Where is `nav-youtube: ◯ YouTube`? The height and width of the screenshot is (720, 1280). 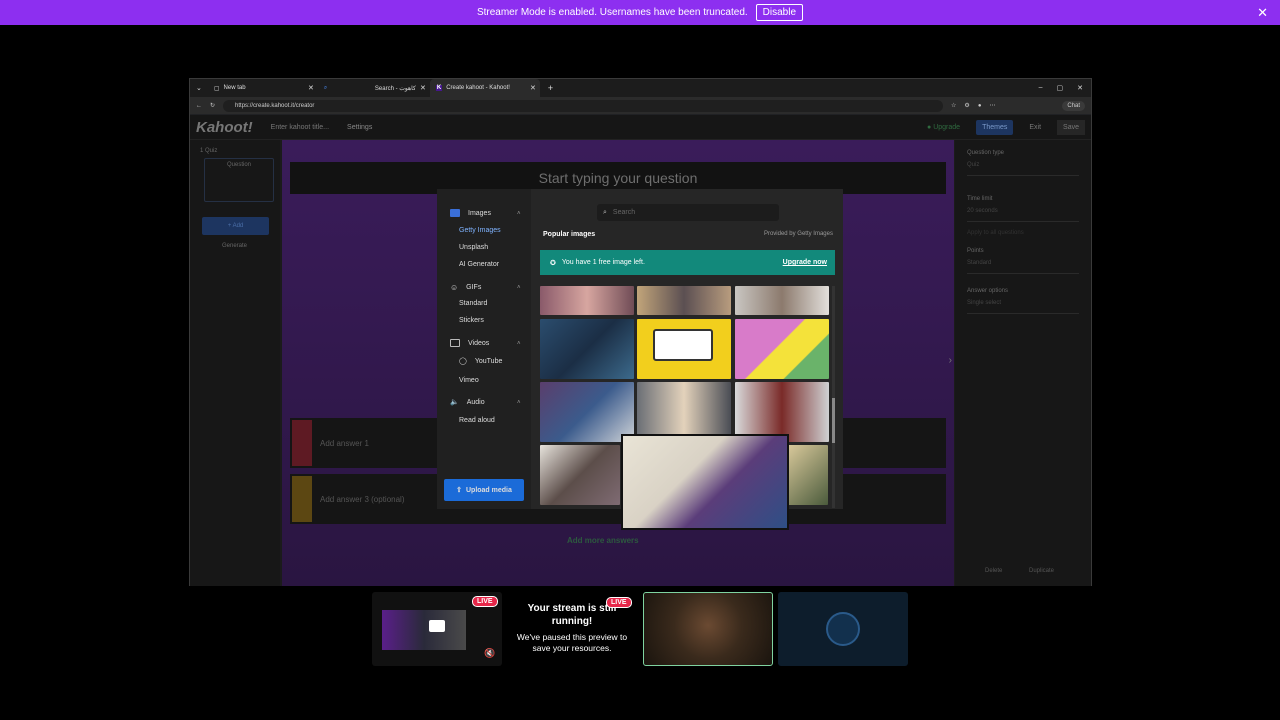 nav-youtube: ◯ YouTube is located at coordinates (480, 361).